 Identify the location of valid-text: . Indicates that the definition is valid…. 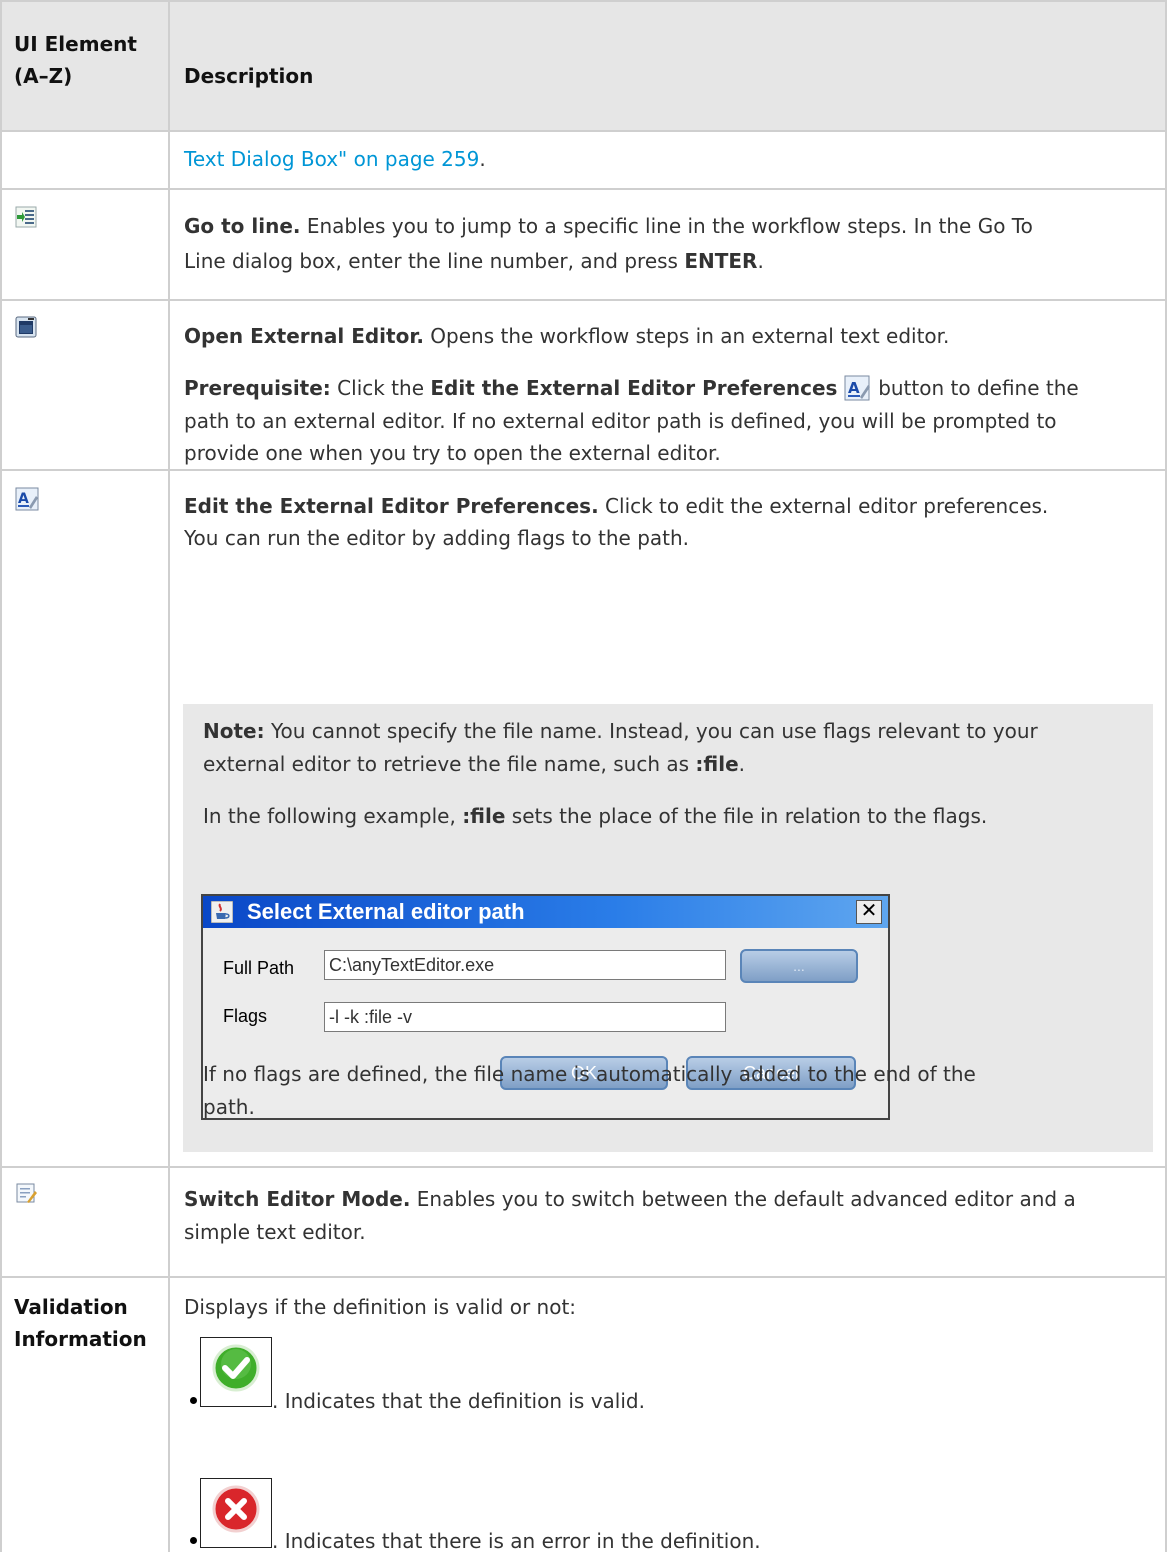
(458, 1401).